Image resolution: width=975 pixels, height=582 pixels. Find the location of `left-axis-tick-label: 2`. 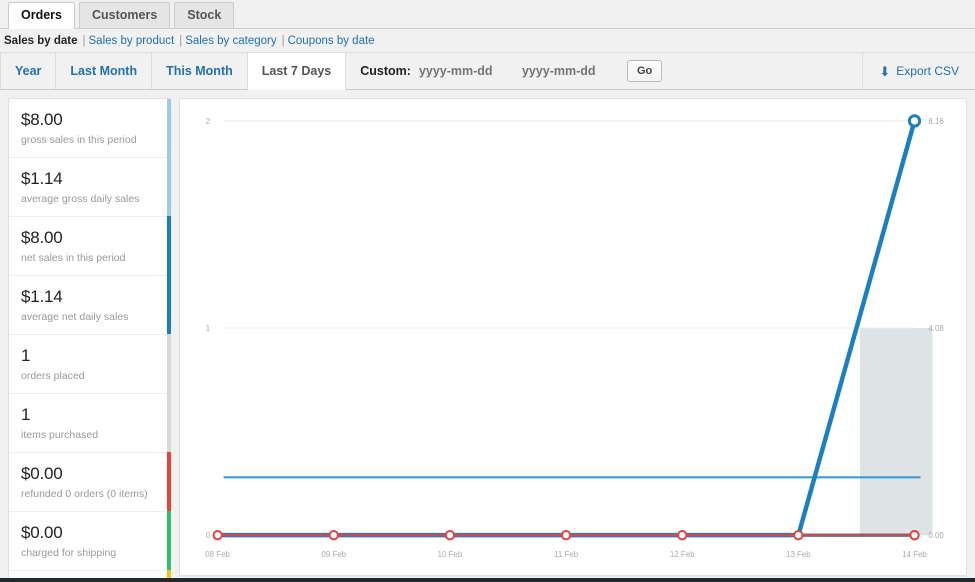

left-axis-tick-label: 2 is located at coordinates (208, 121).